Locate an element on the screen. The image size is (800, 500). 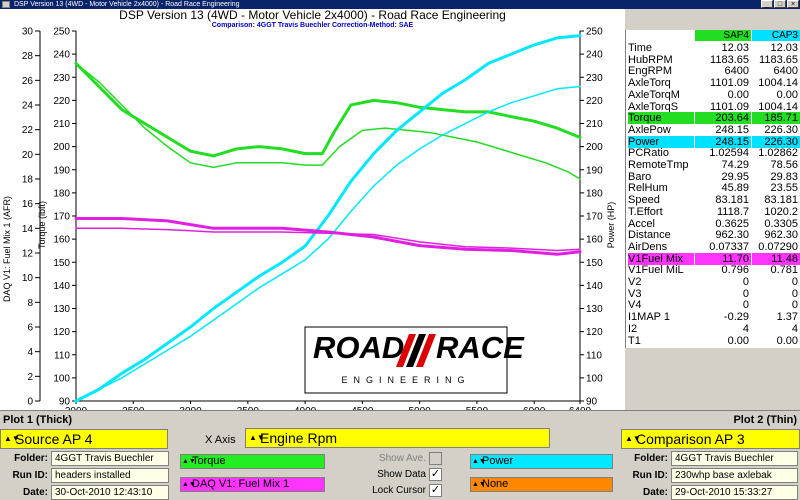
table-row: Baro 29.95 29.83 is located at coordinates (713, 177).